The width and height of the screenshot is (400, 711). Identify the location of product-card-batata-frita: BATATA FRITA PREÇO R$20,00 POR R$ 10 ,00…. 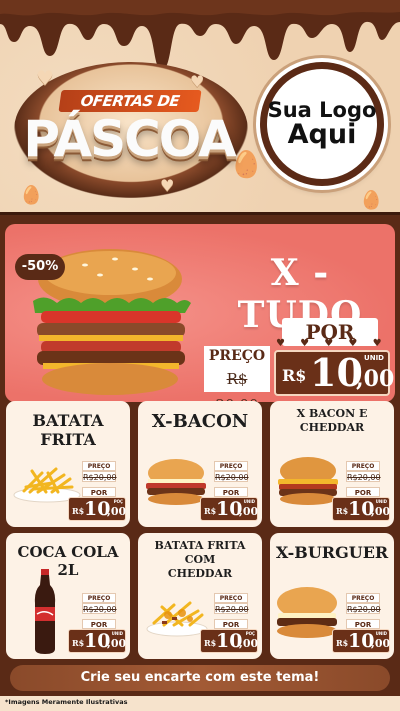
(68, 464).